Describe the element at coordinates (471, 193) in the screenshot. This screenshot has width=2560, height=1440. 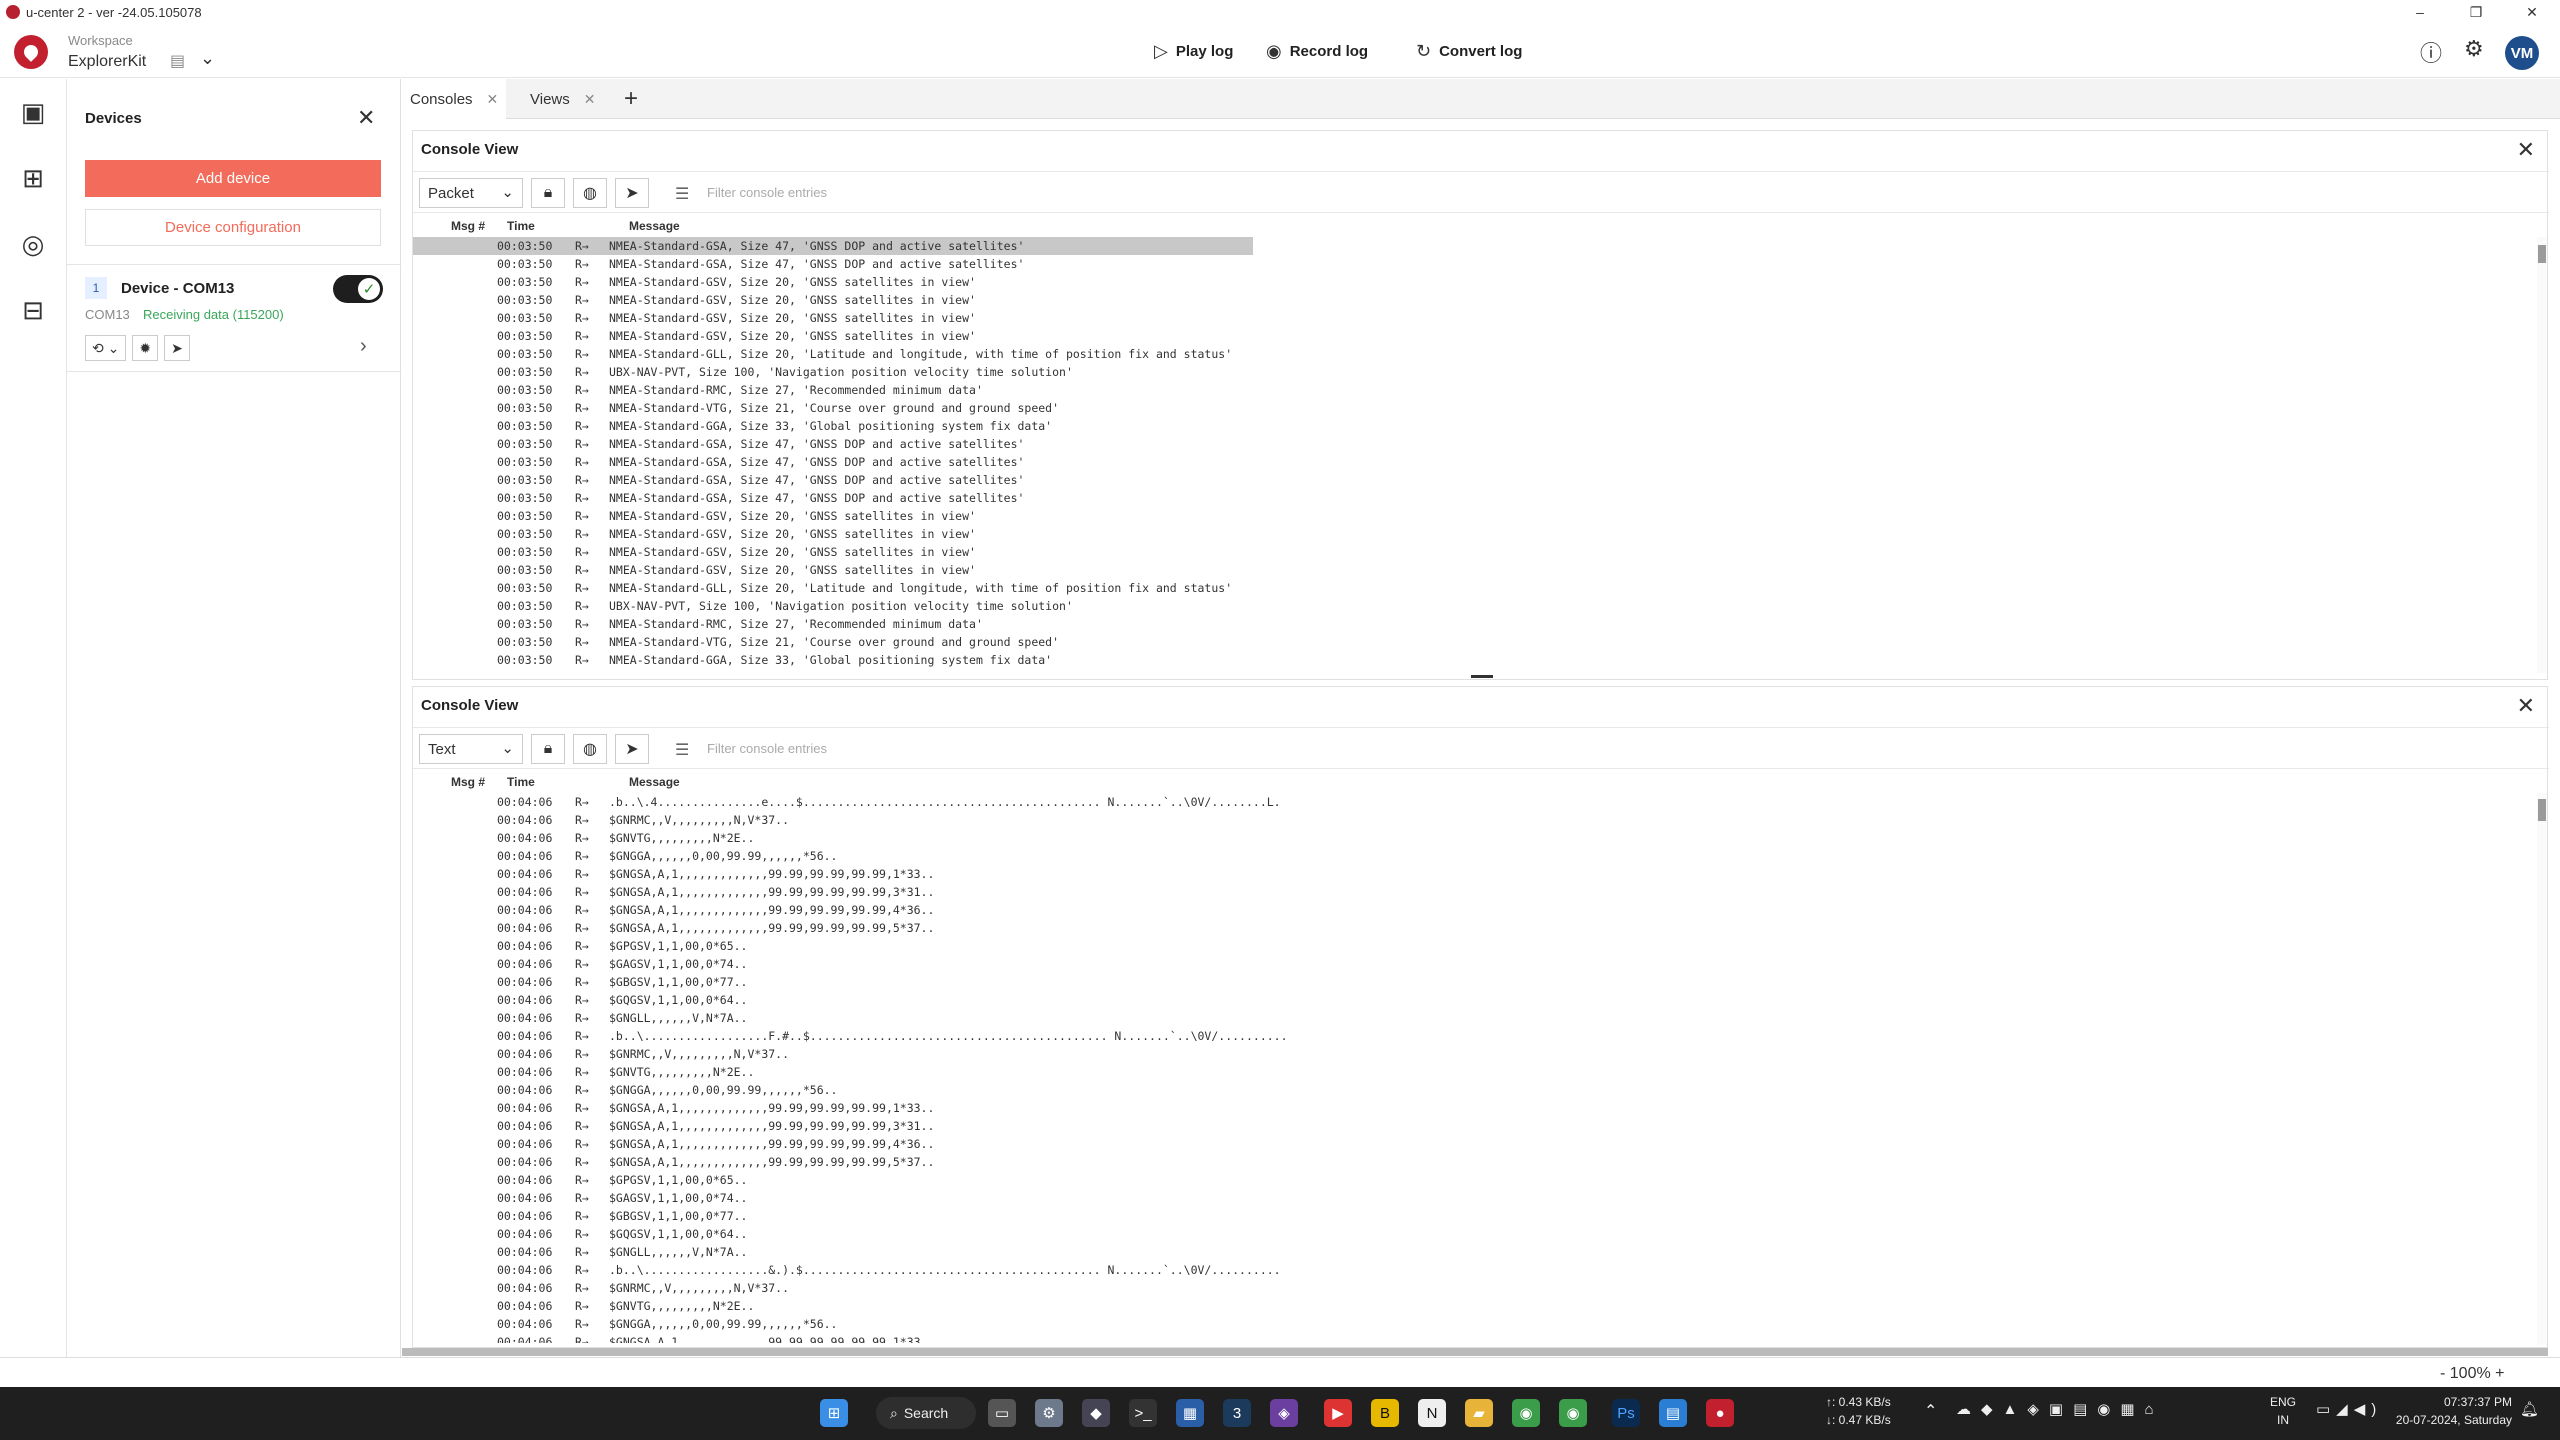
I see `console-mode-select: Packet ⌄` at that location.